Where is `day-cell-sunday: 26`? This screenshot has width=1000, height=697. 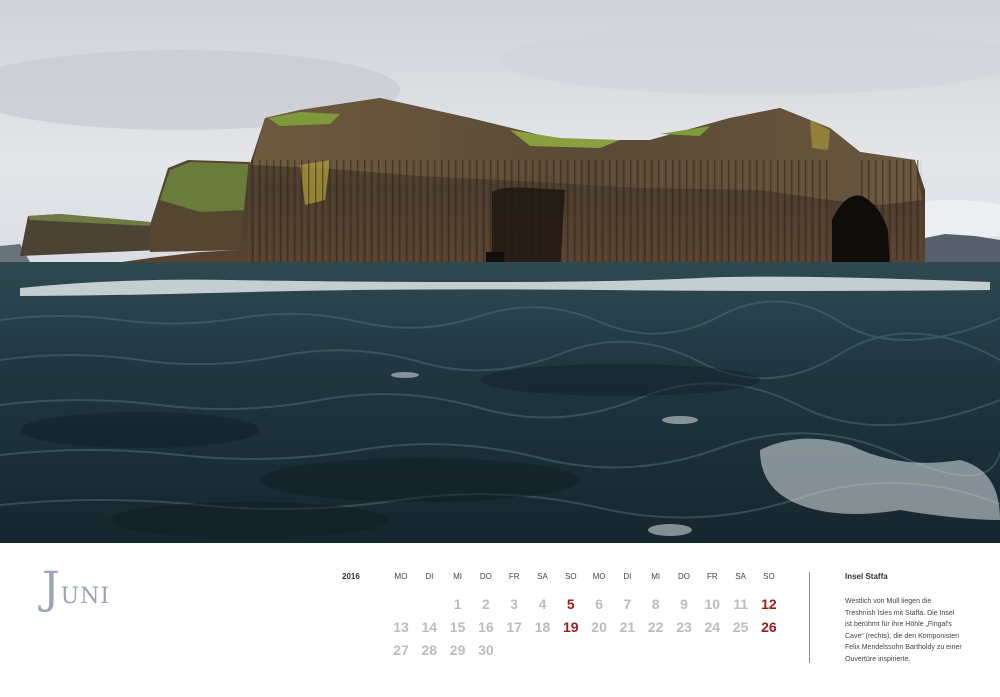 day-cell-sunday: 26 is located at coordinates (769, 627).